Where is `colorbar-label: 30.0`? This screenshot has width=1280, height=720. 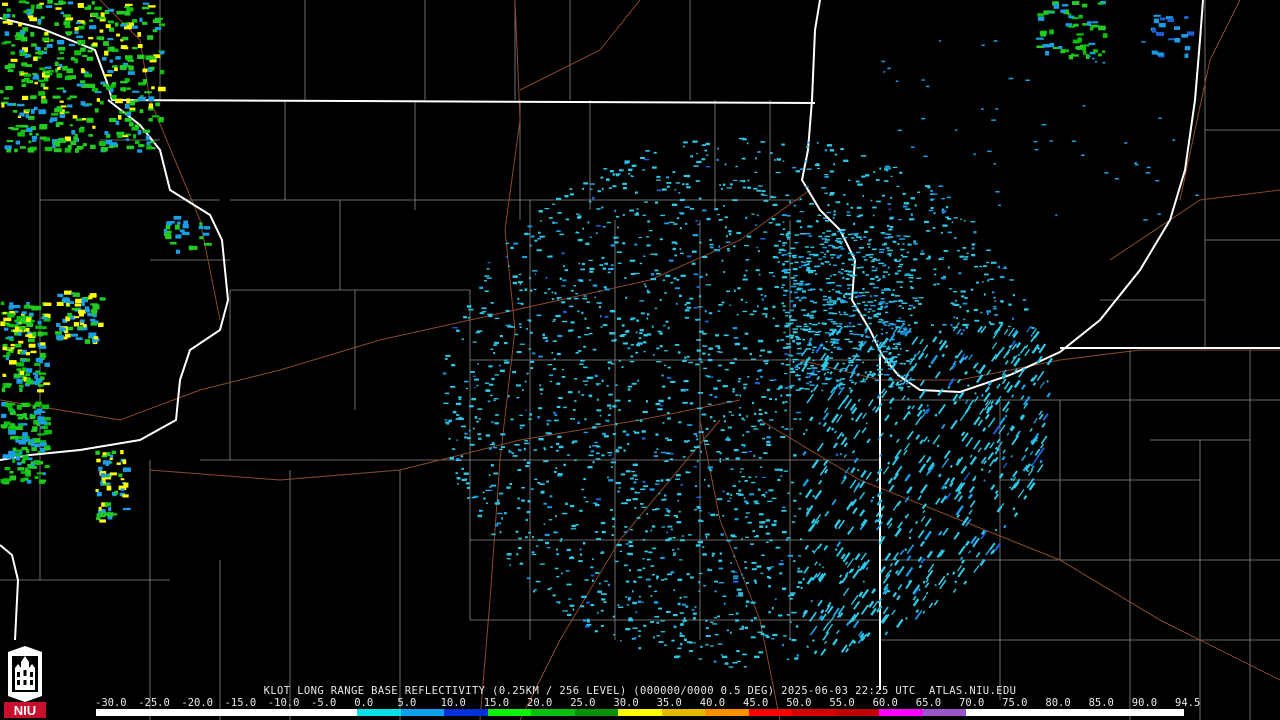 colorbar-label: 30.0 is located at coordinates (626, 703).